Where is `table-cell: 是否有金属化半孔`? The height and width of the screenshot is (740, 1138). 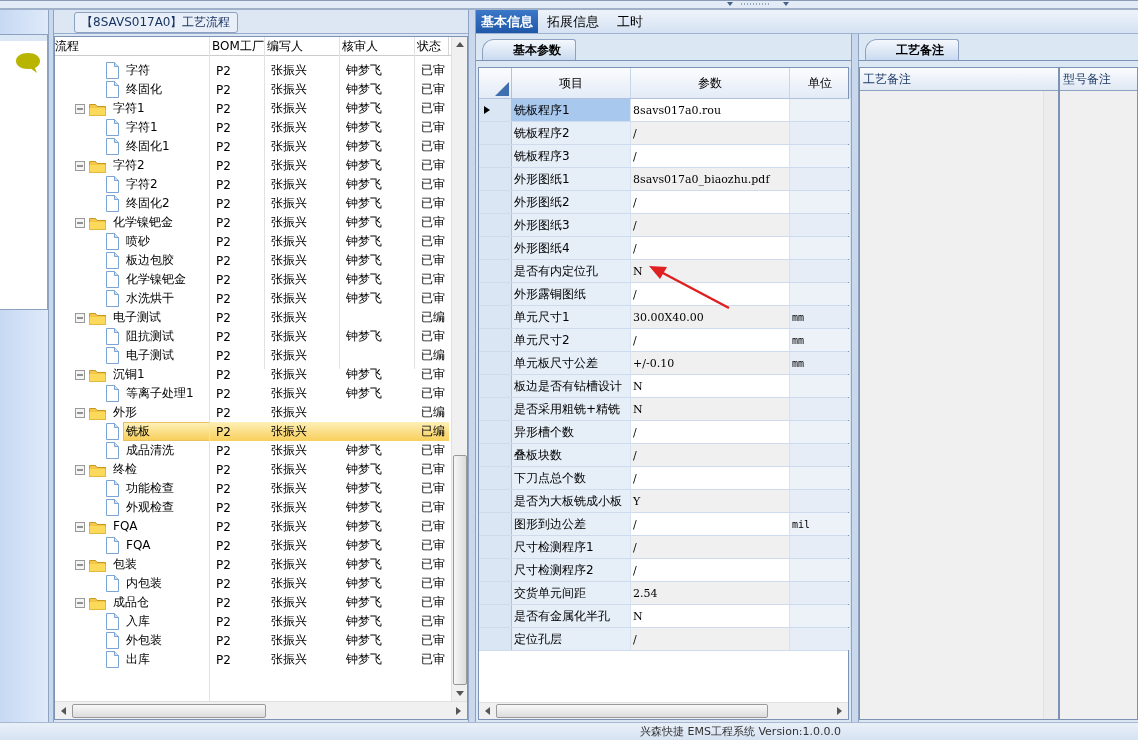
table-cell: 是否有金属化半孔 is located at coordinates (571, 616).